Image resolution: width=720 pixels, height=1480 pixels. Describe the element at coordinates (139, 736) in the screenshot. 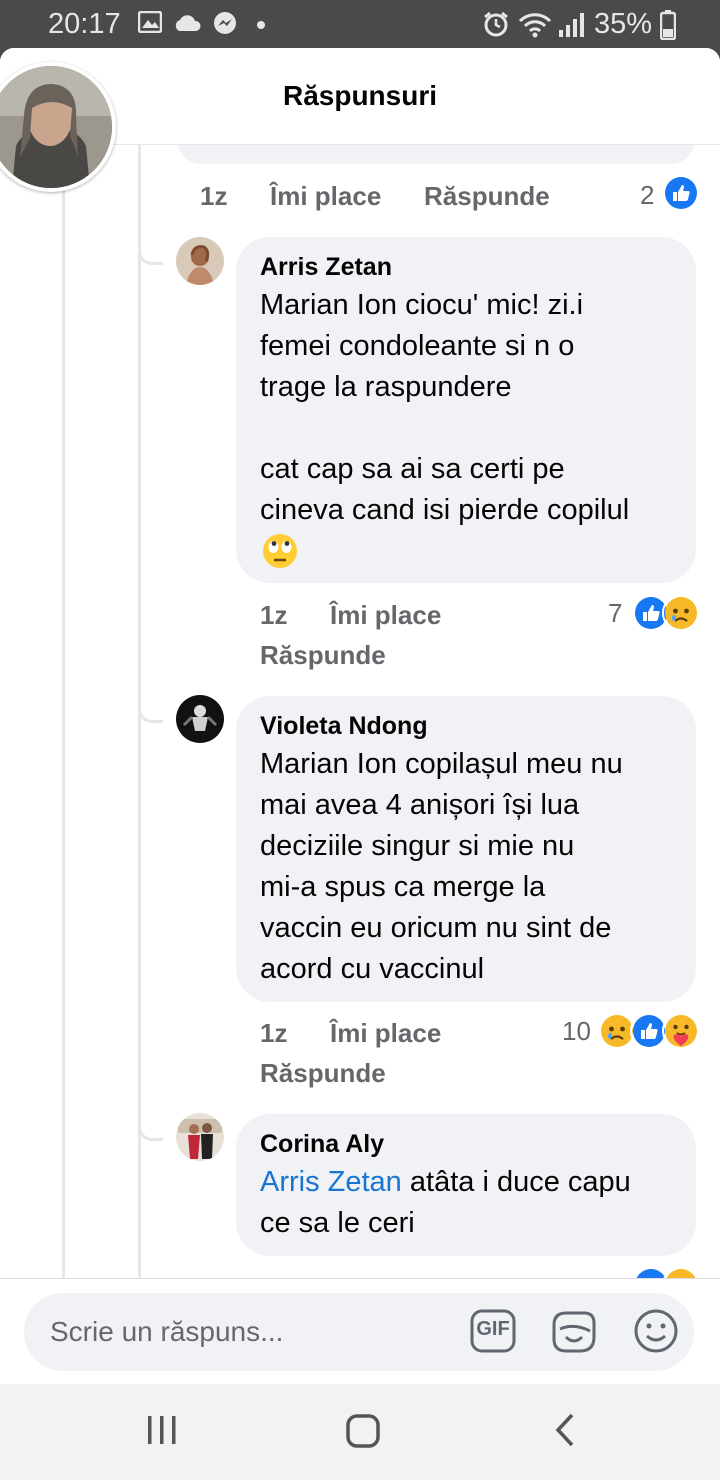

I see `thread-line-inner` at that location.